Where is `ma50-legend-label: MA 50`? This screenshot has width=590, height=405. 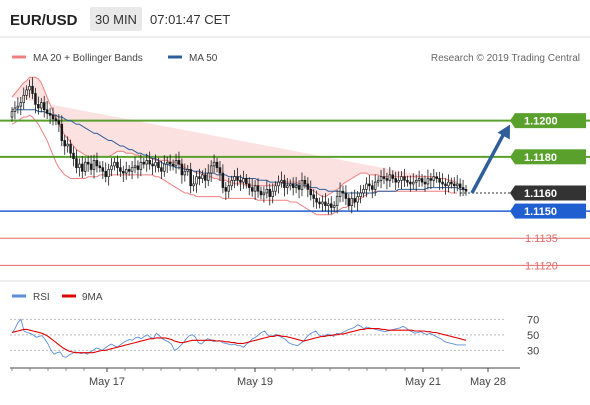
ma50-legend-label: MA 50 is located at coordinates (203, 58).